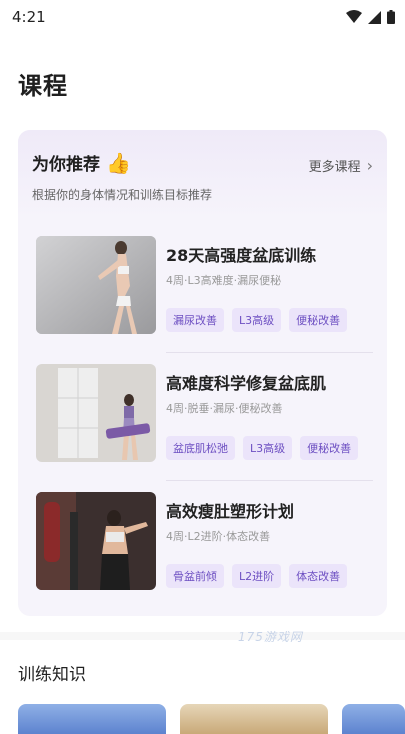 This screenshot has width=405, height=734. What do you see at coordinates (52, 675) in the screenshot?
I see `knowledge-section-title: 训练知识` at bounding box center [52, 675].